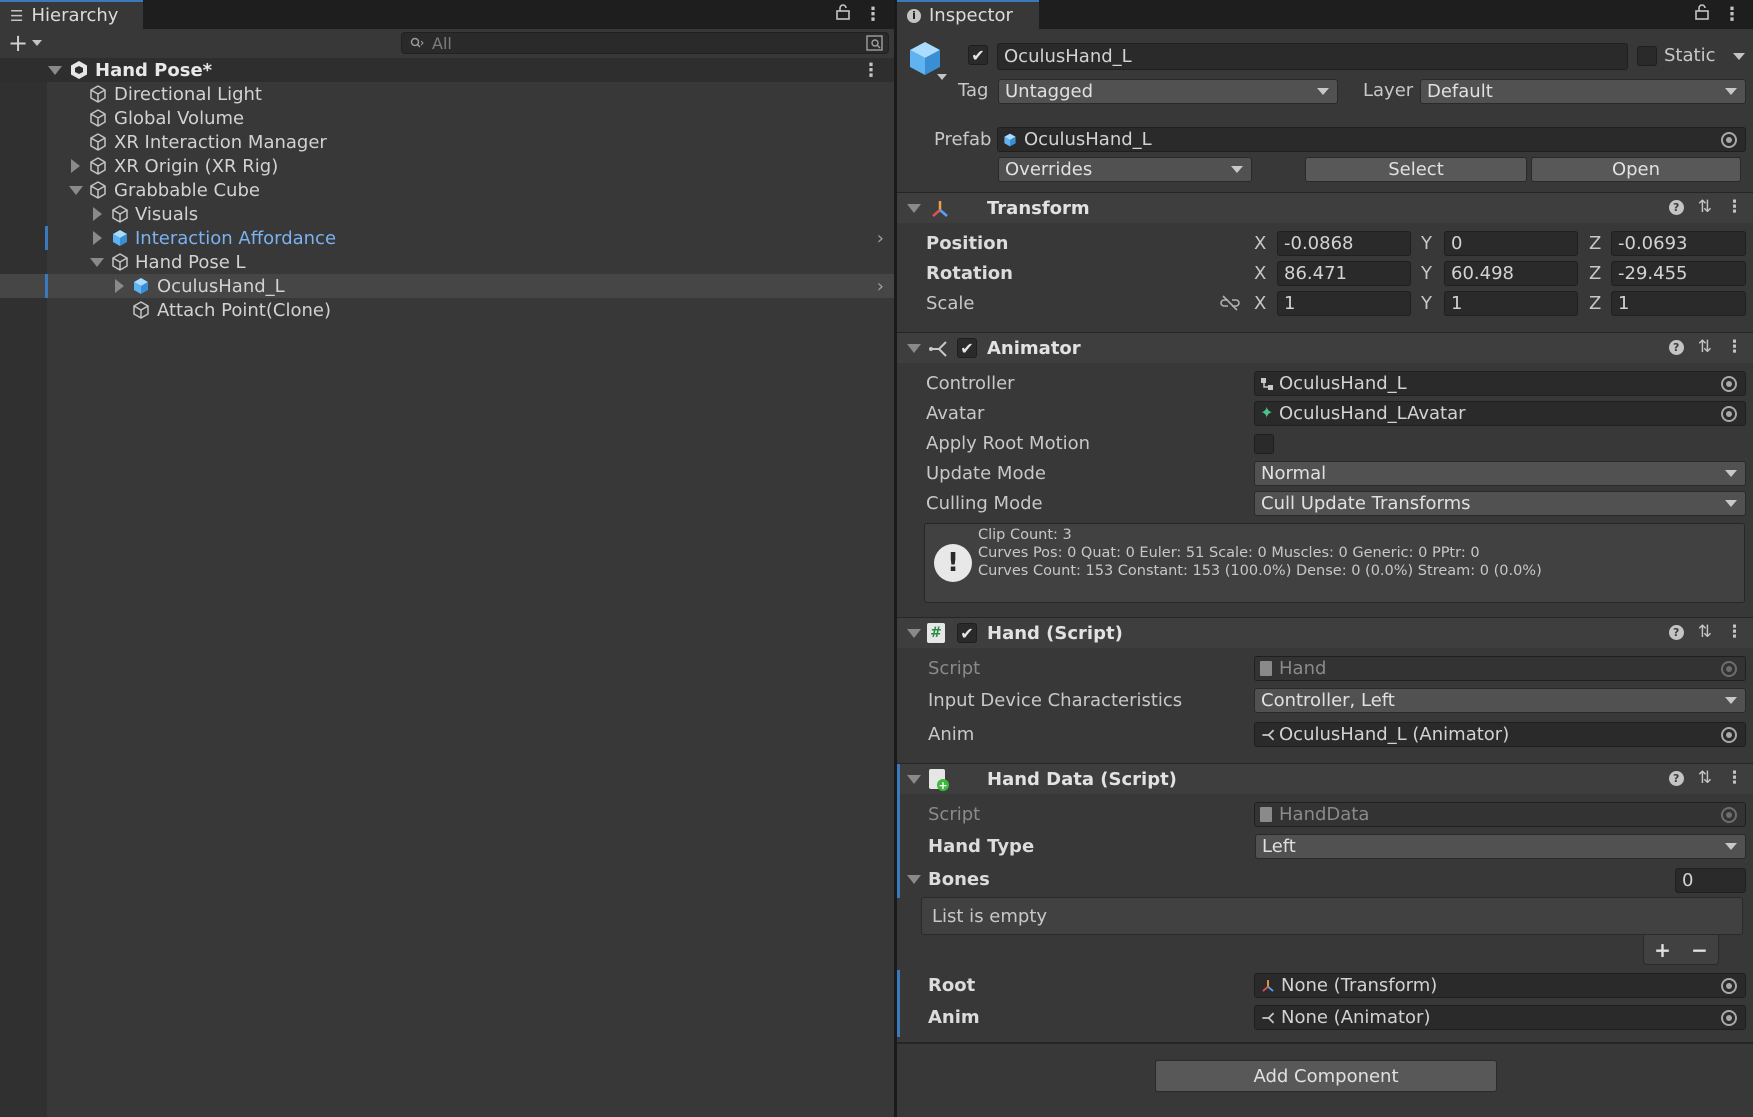 The image size is (1753, 1117). Describe the element at coordinates (1678, 273) in the screenshot. I see `rotation-z-field: -29.455` at that location.